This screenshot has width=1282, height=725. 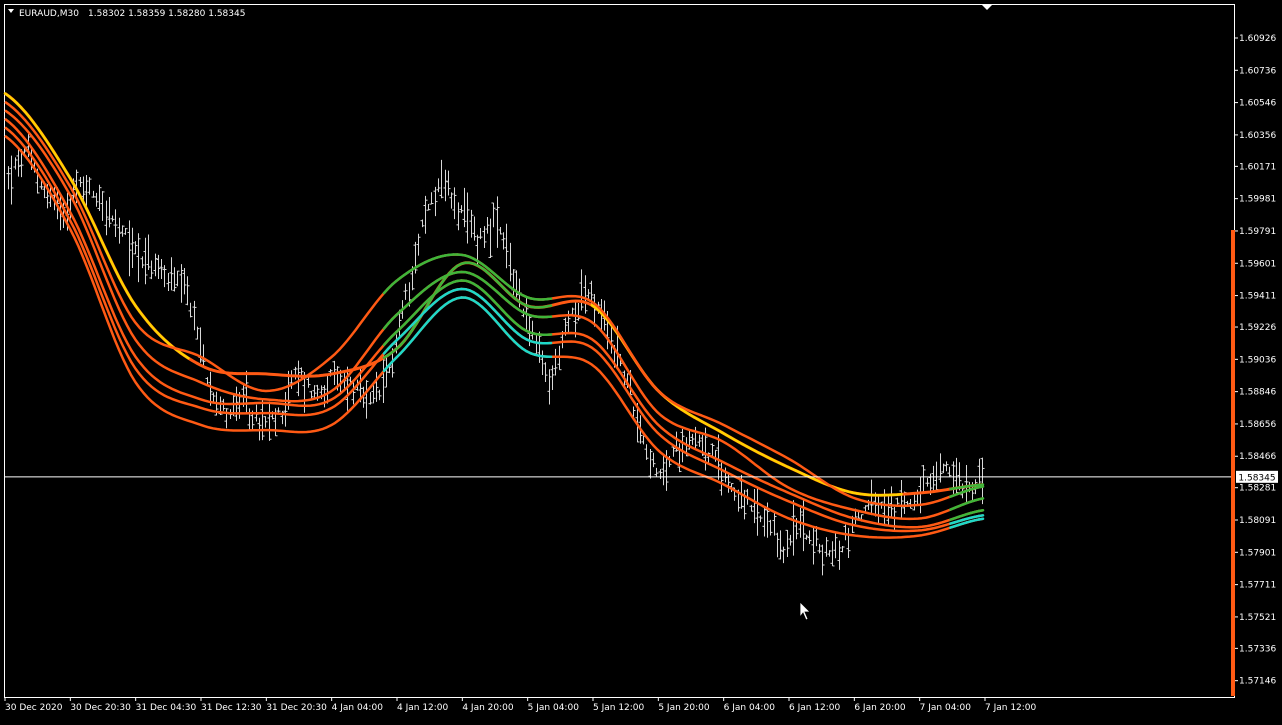 What do you see at coordinates (619, 708) in the screenshot?
I see `x-tick-label: 5 Jan 12:00` at bounding box center [619, 708].